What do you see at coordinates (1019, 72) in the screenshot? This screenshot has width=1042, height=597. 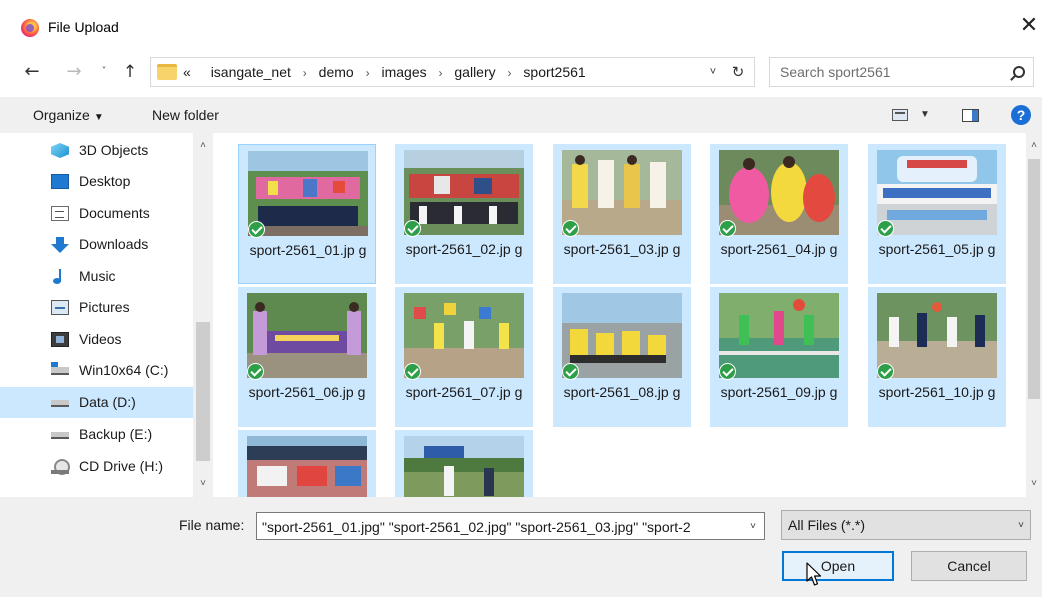 I see `search-icon` at bounding box center [1019, 72].